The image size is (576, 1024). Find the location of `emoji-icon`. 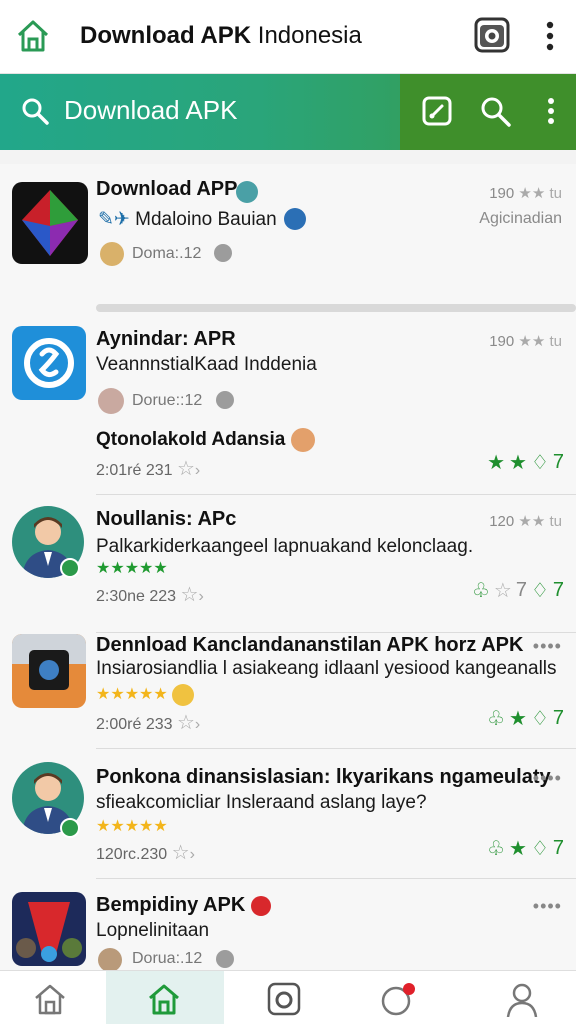

emoji-icon is located at coordinates (302, 440).